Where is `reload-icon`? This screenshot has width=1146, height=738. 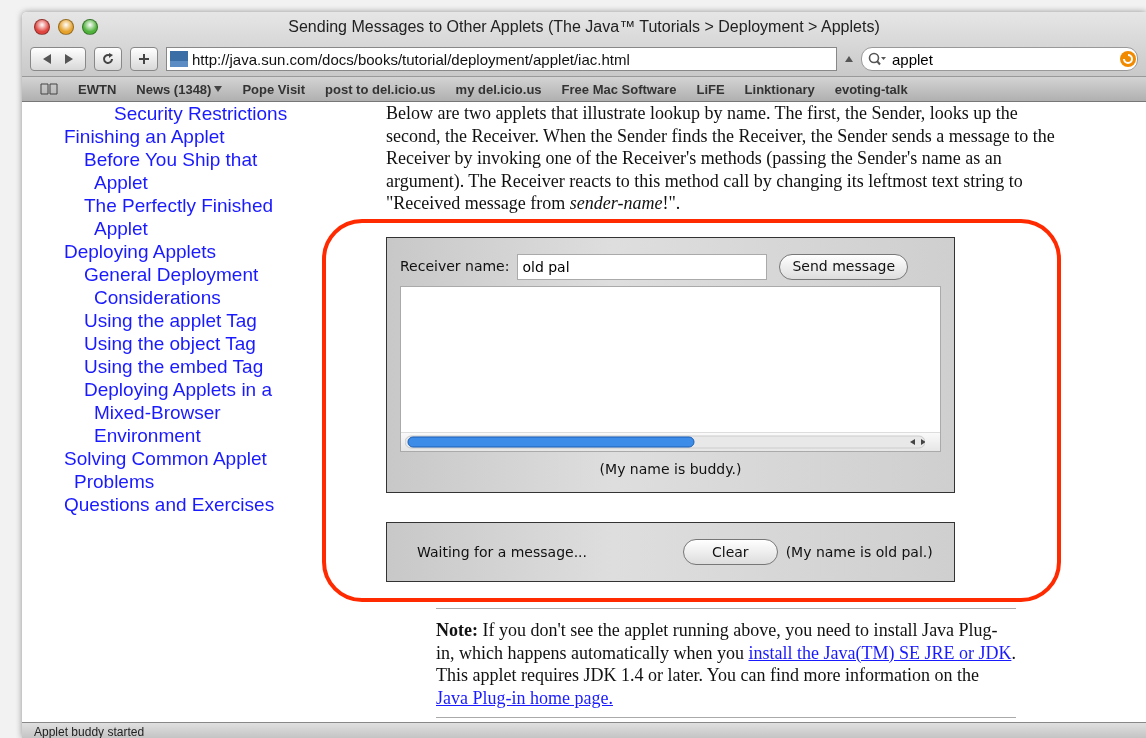
reload-icon is located at coordinates (108, 59).